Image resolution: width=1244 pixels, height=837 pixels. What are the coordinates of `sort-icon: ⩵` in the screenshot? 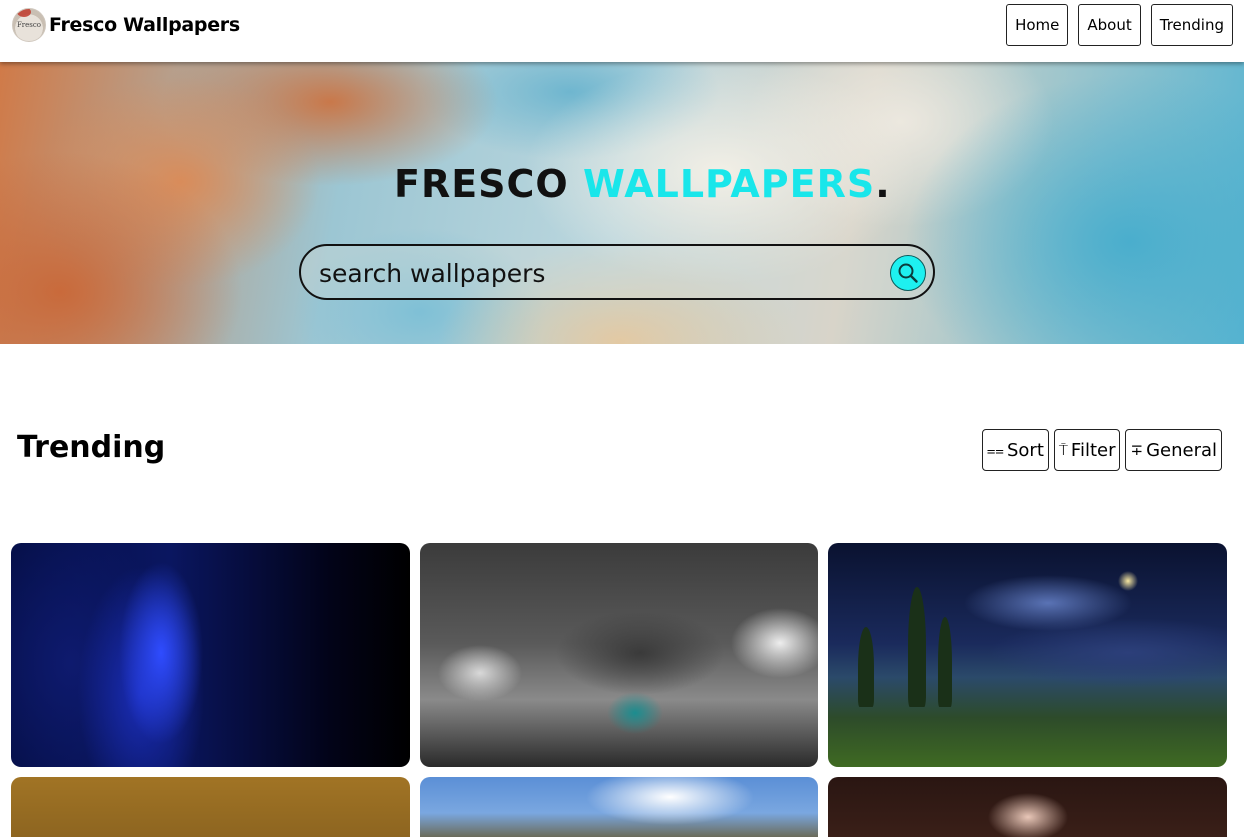 It's located at (995, 450).